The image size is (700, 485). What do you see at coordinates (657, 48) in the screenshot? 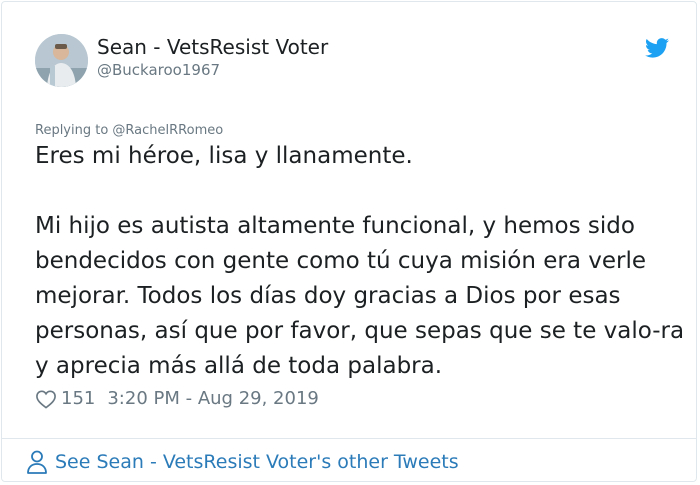
I see `twitter-bird-icon` at bounding box center [657, 48].